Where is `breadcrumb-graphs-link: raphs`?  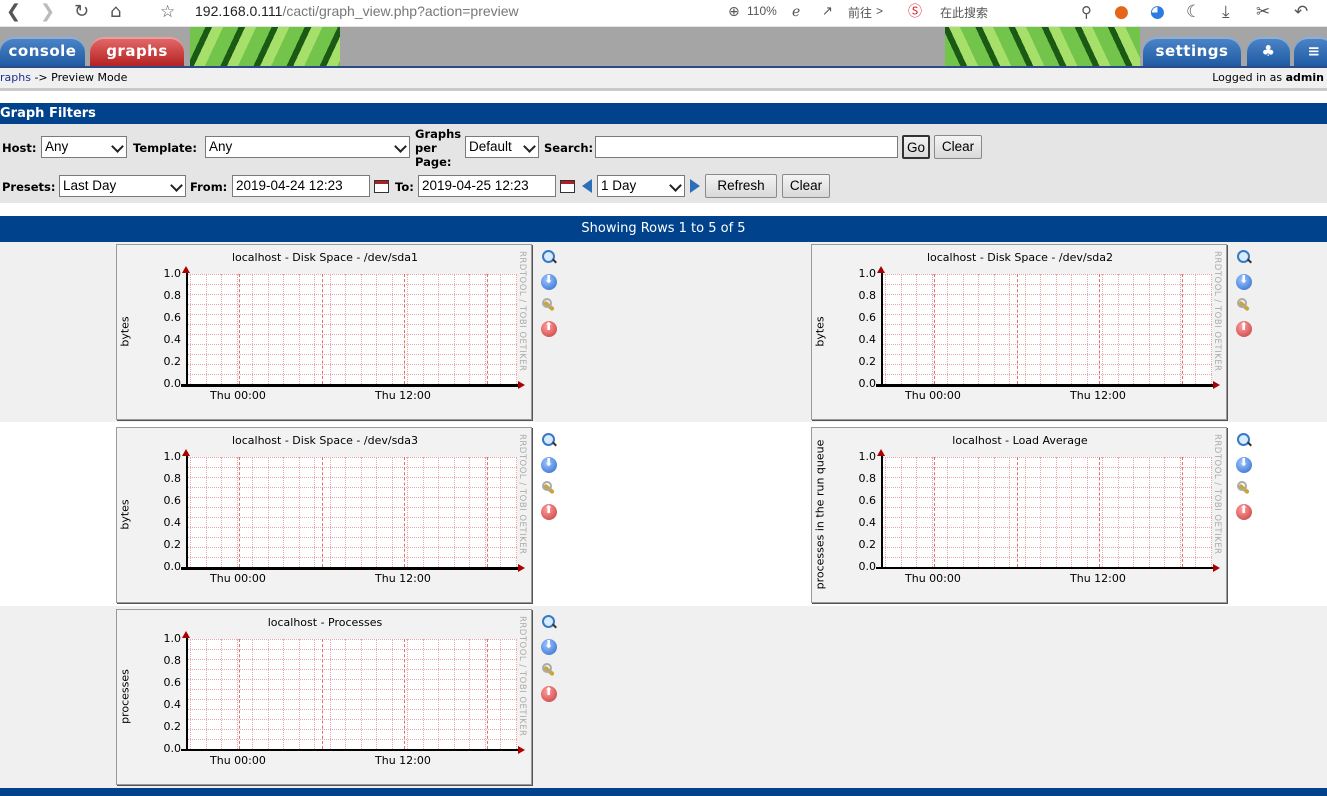
breadcrumb-graphs-link: raphs is located at coordinates (15, 77).